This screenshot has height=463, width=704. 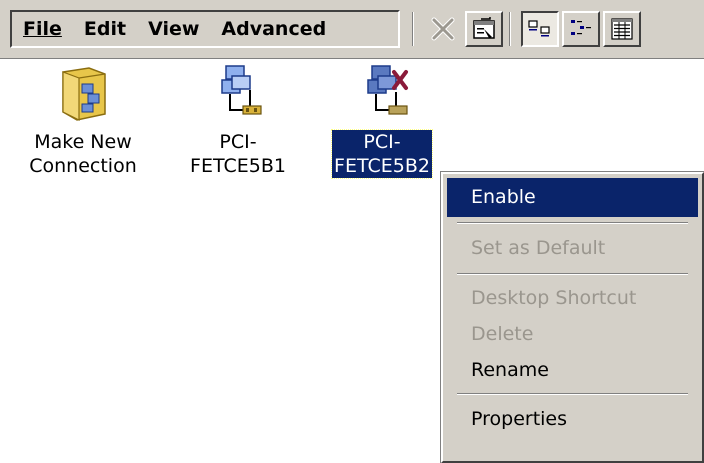 I want to click on network-adapter-icon, so click(x=241, y=90).